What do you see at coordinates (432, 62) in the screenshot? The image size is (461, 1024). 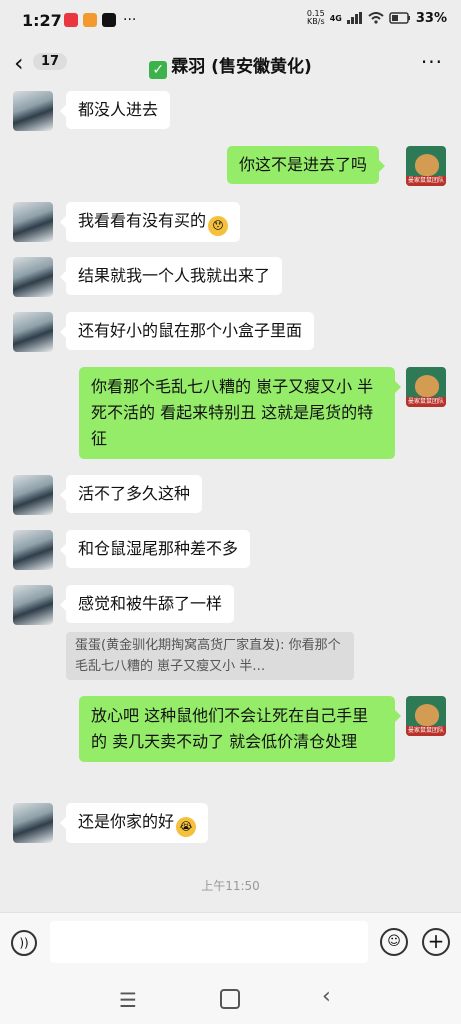 I see `more-icon: ···` at bounding box center [432, 62].